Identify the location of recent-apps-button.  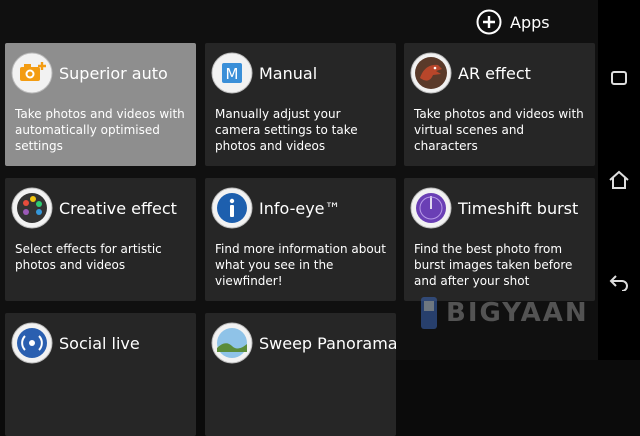
(619, 78).